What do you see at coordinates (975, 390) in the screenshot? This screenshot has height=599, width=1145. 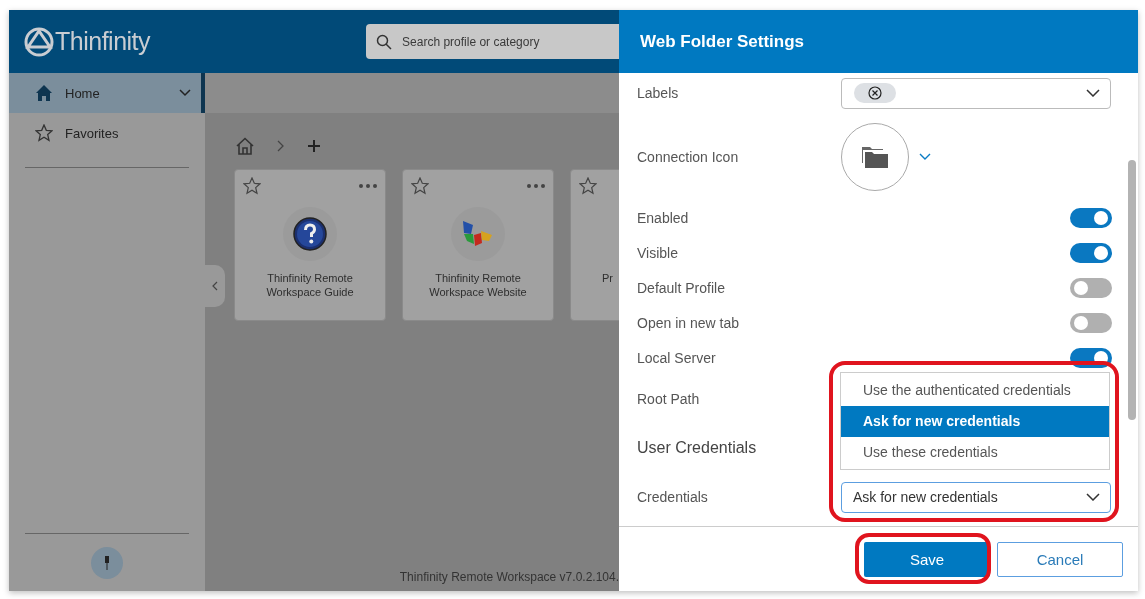 I see `dropdown-option: Use the authenticated credentials` at bounding box center [975, 390].